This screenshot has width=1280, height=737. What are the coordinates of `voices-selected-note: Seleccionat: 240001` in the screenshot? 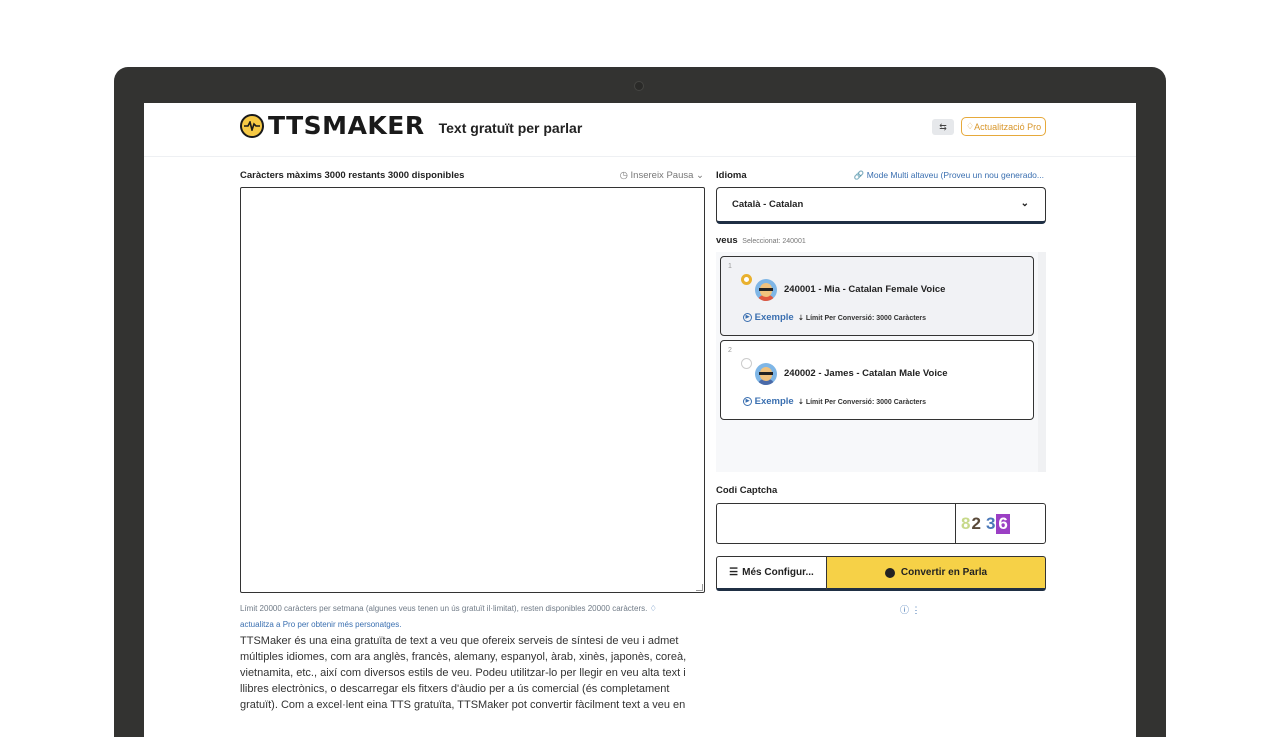 It's located at (774, 241).